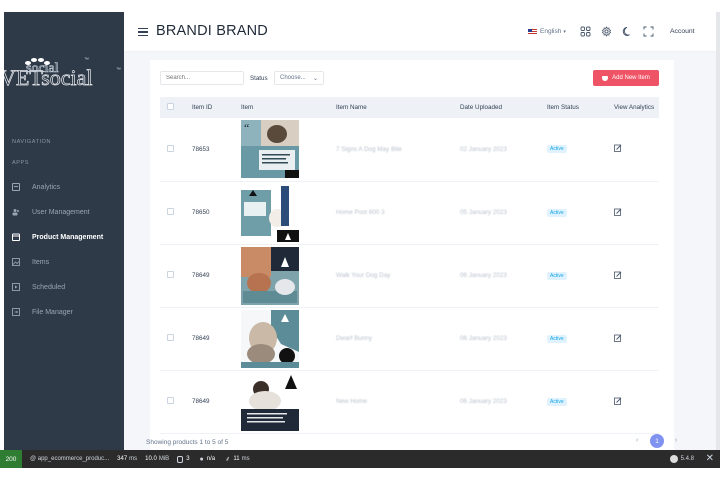 The height and width of the screenshot is (480, 720). Describe the element at coordinates (127, 459) in the screenshot. I see `request-time: 347 ms` at that location.